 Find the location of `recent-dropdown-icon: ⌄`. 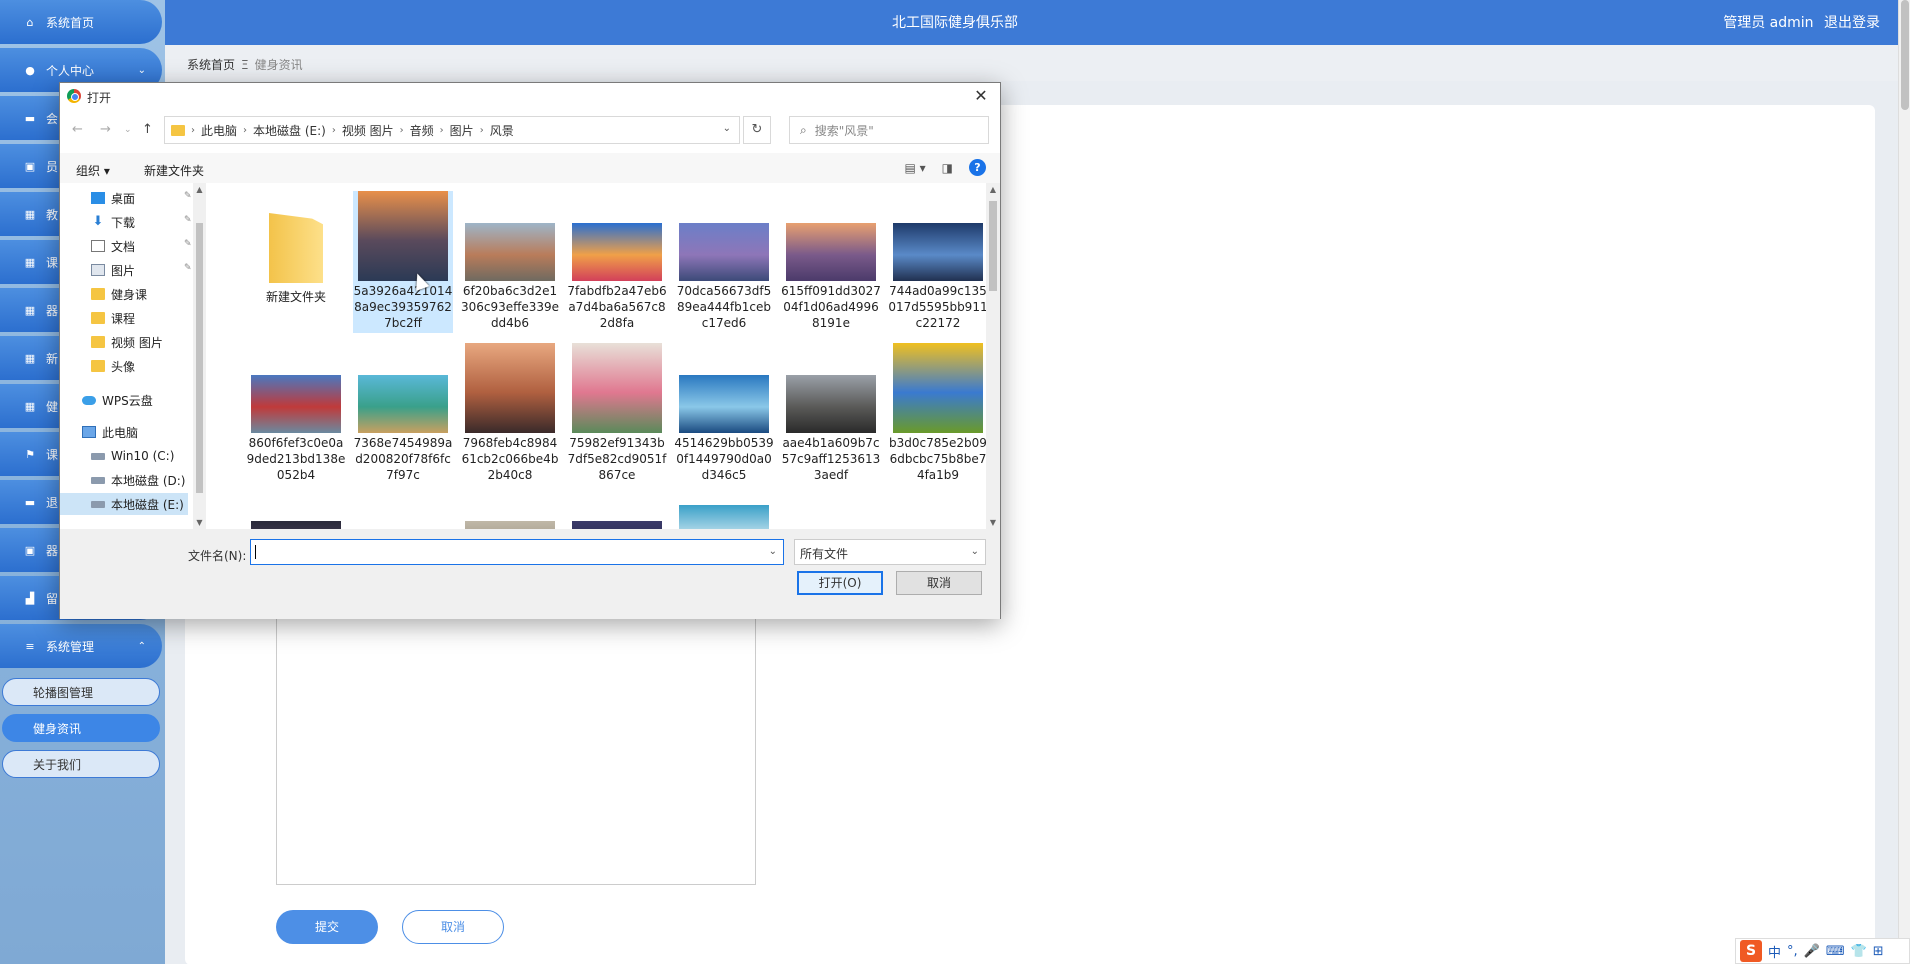

recent-dropdown-icon: ⌄ is located at coordinates (128, 130).